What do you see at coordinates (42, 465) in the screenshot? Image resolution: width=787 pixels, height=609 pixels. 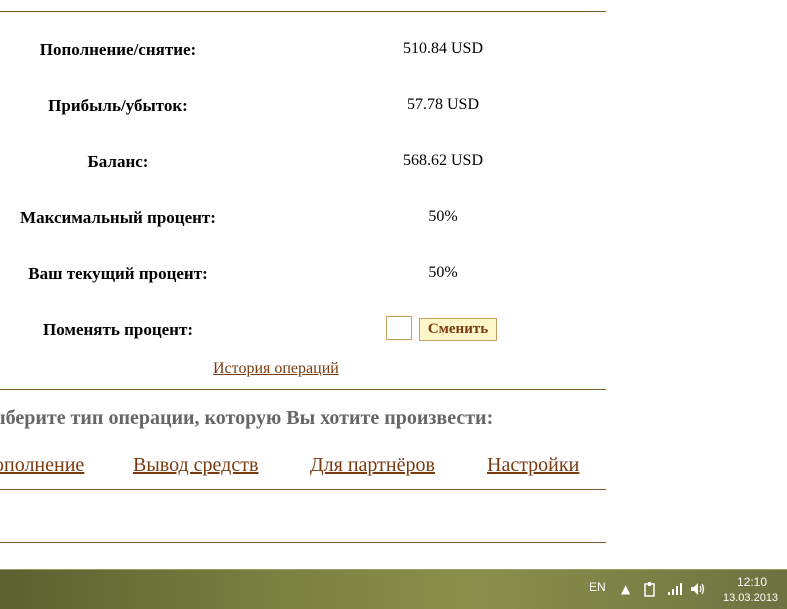 I see `deposit-link: ополнение` at bounding box center [42, 465].